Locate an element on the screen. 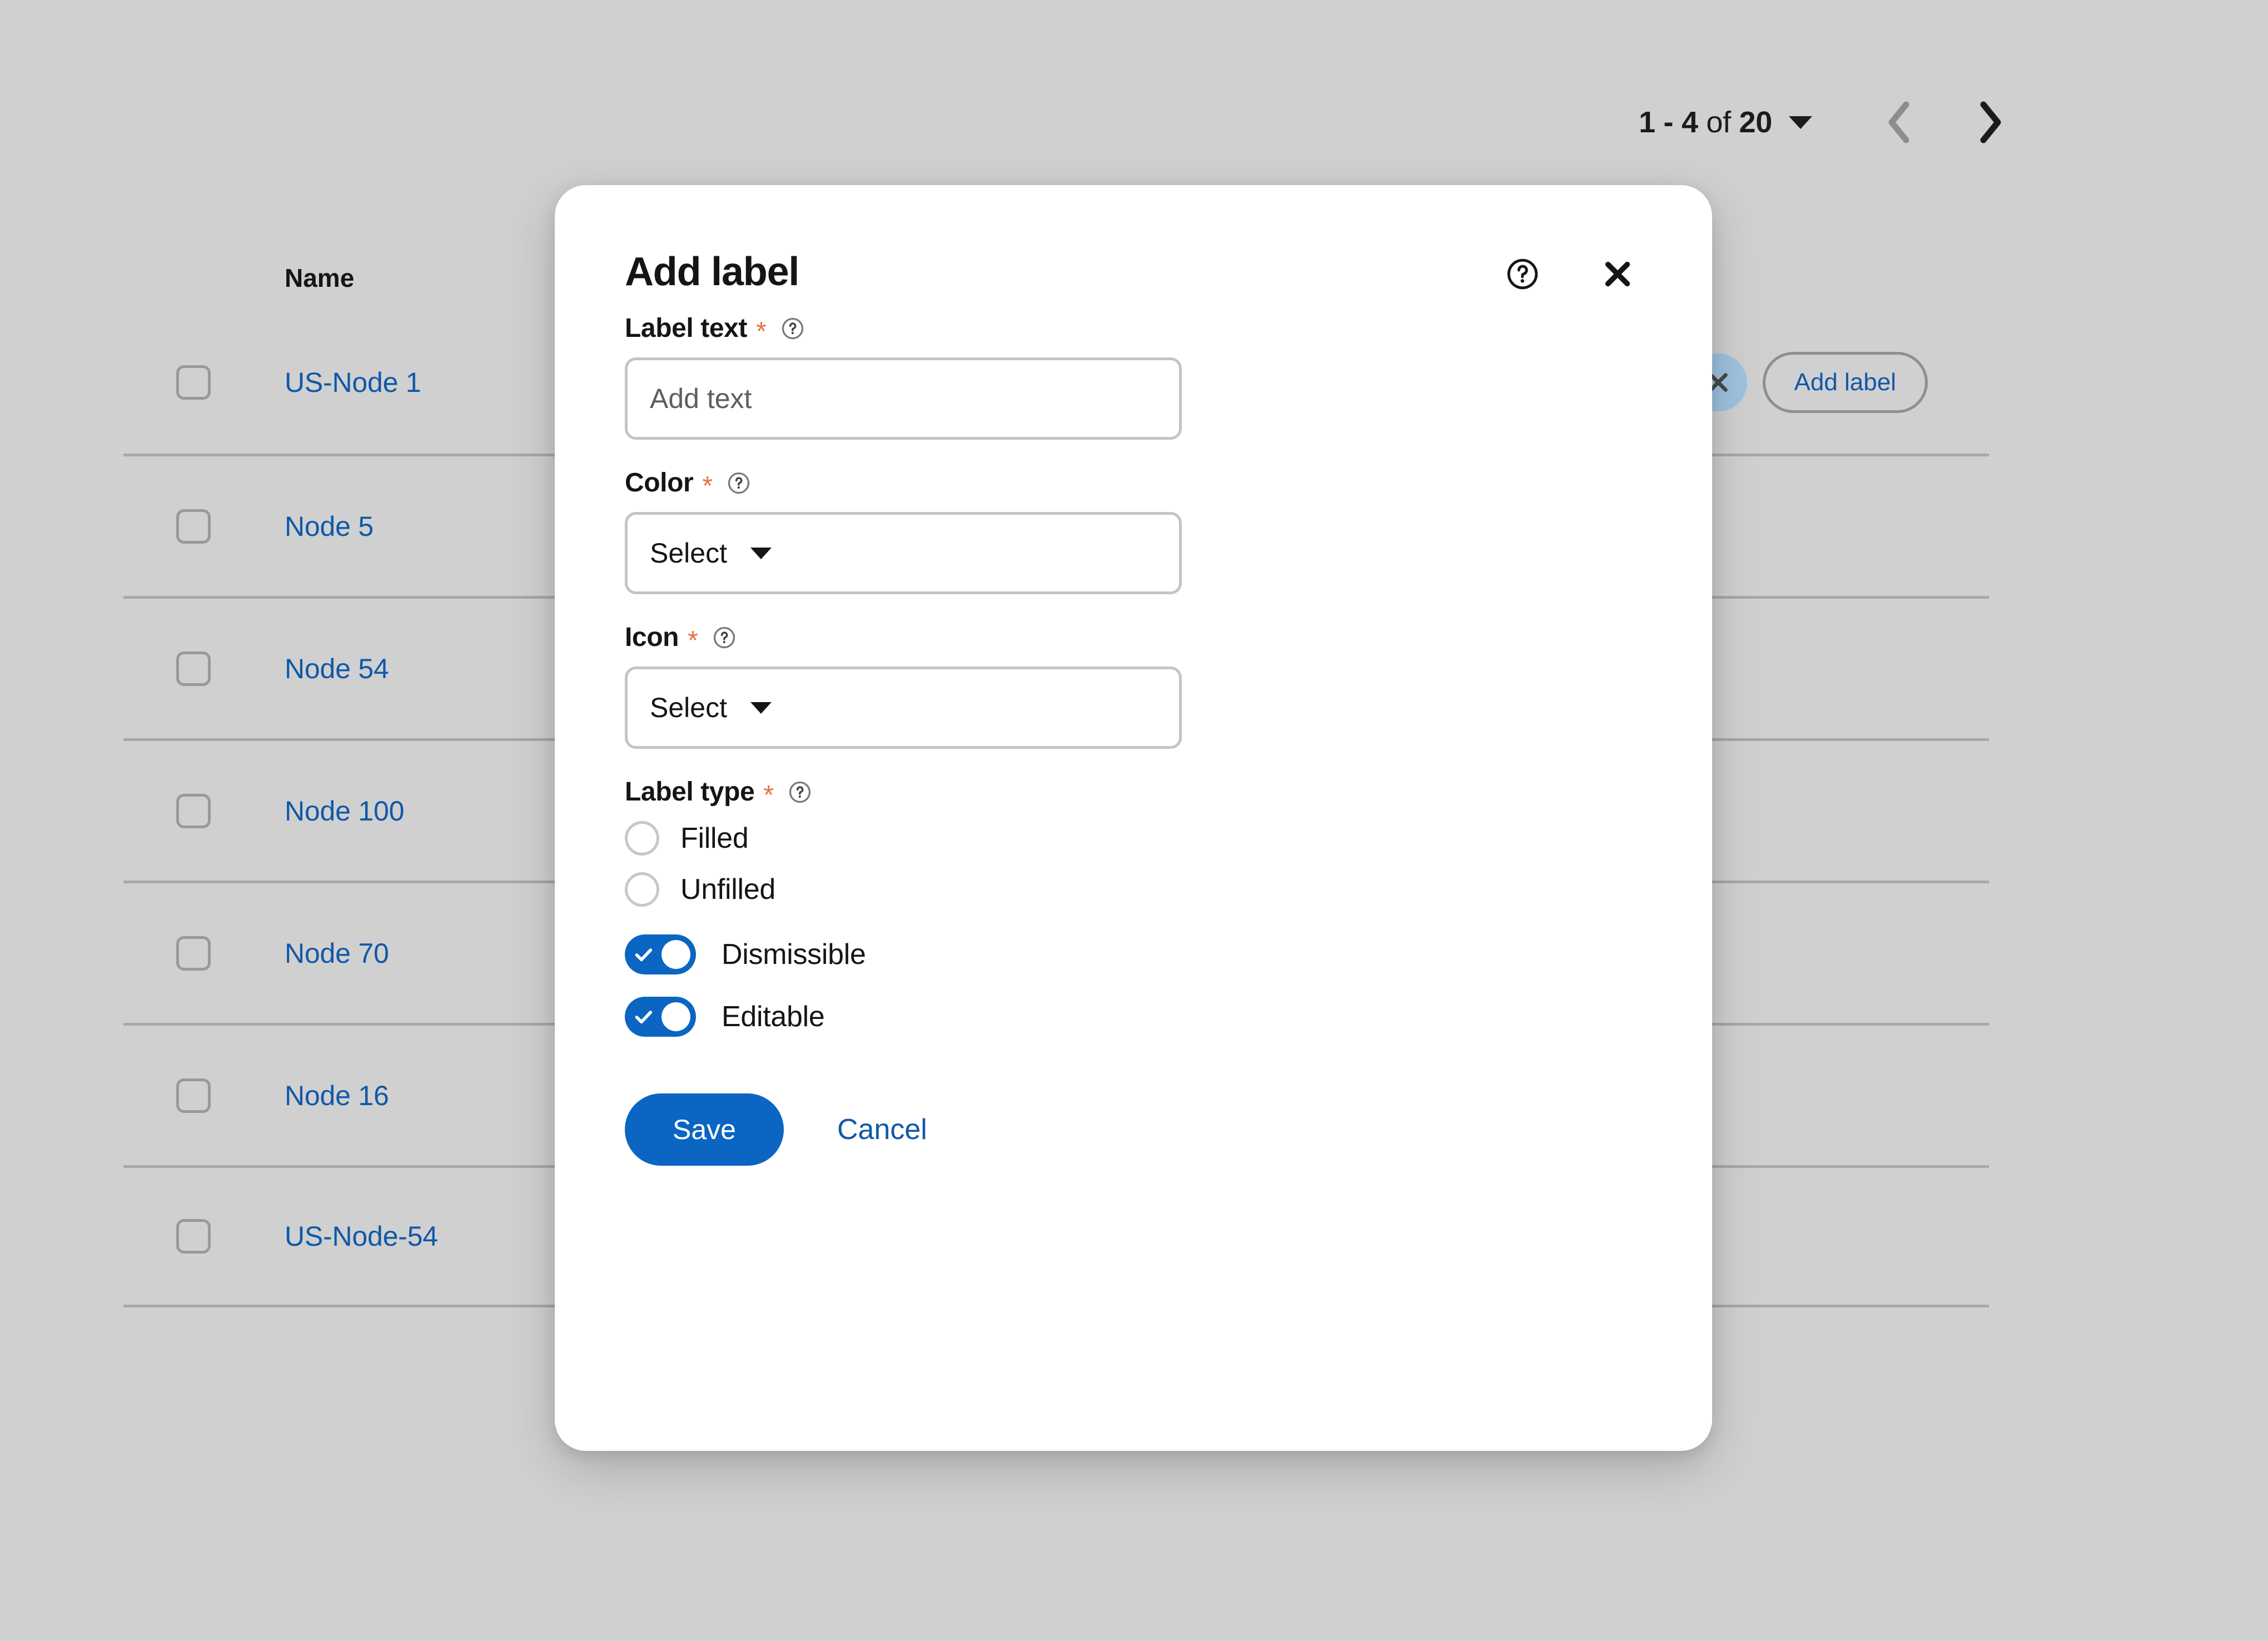  modal-header-actions is located at coordinates (1570, 274).